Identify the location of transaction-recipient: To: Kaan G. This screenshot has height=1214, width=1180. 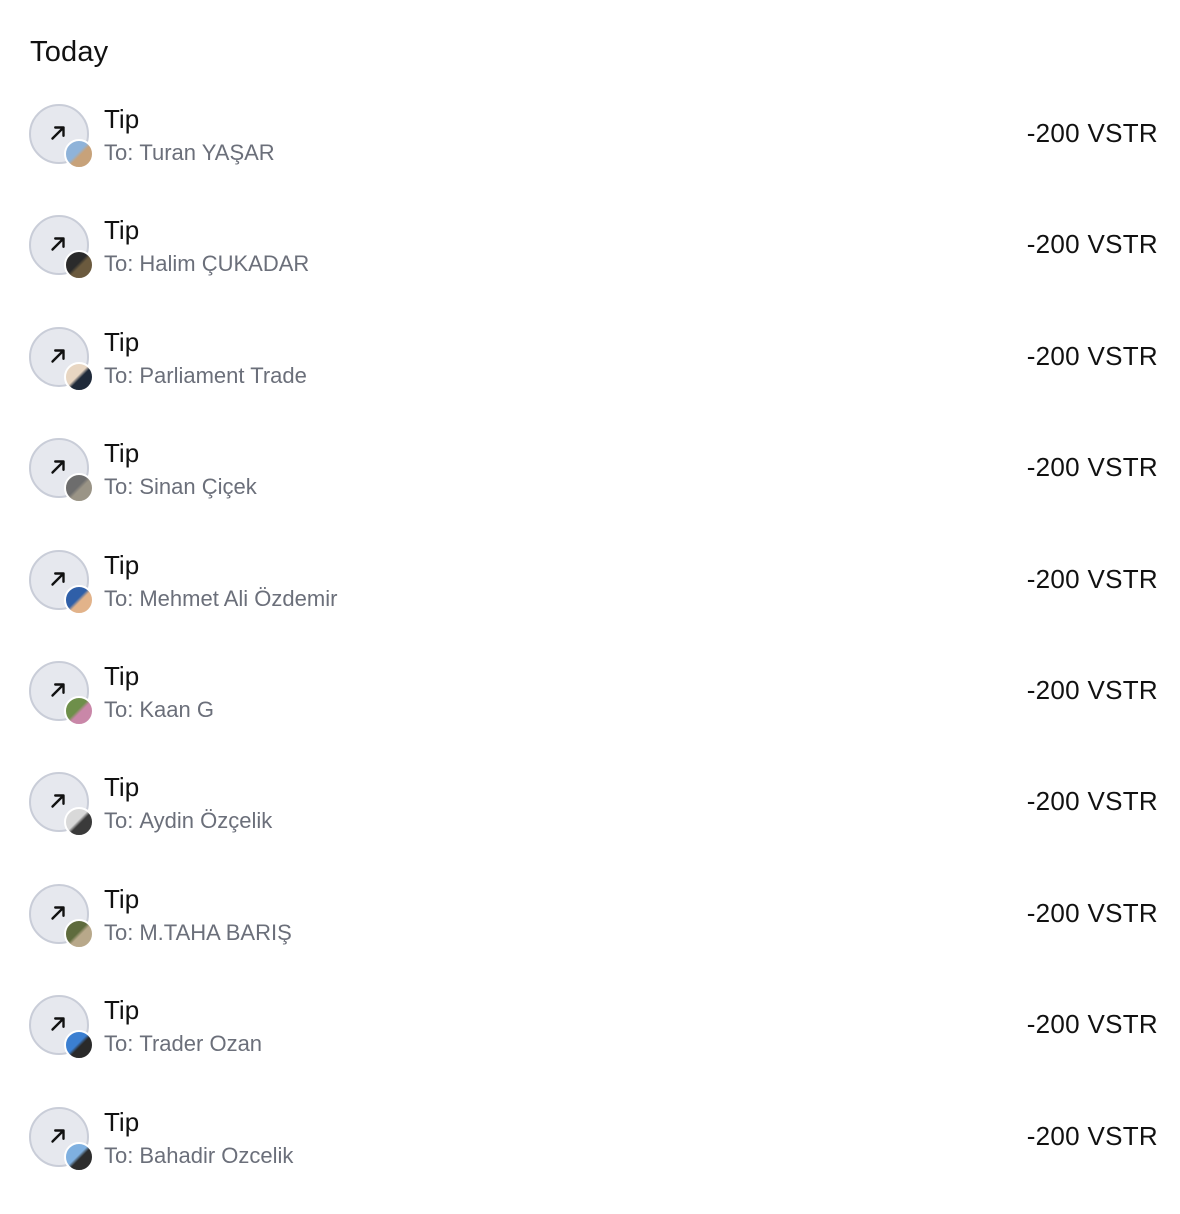
(159, 710).